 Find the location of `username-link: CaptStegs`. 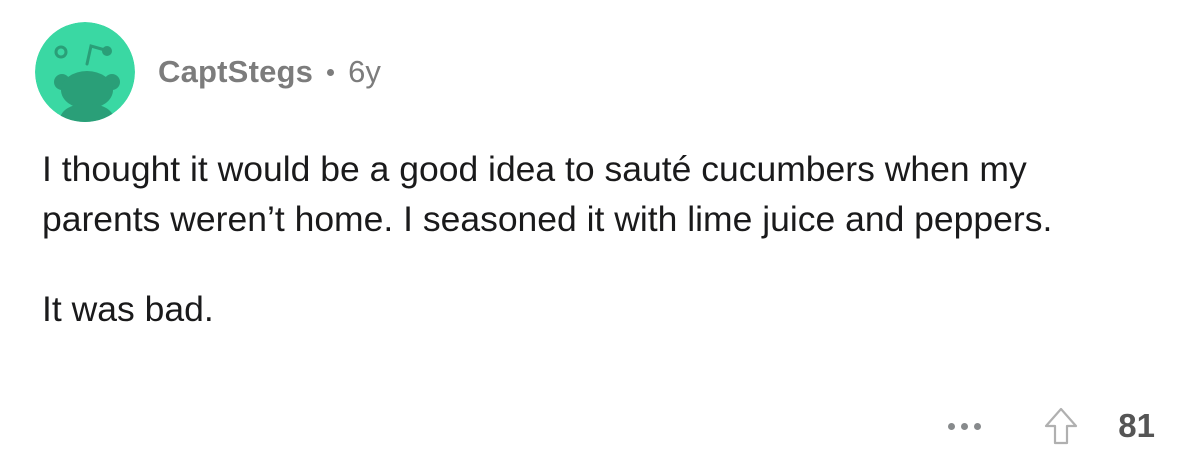

username-link: CaptStegs is located at coordinates (235, 72).